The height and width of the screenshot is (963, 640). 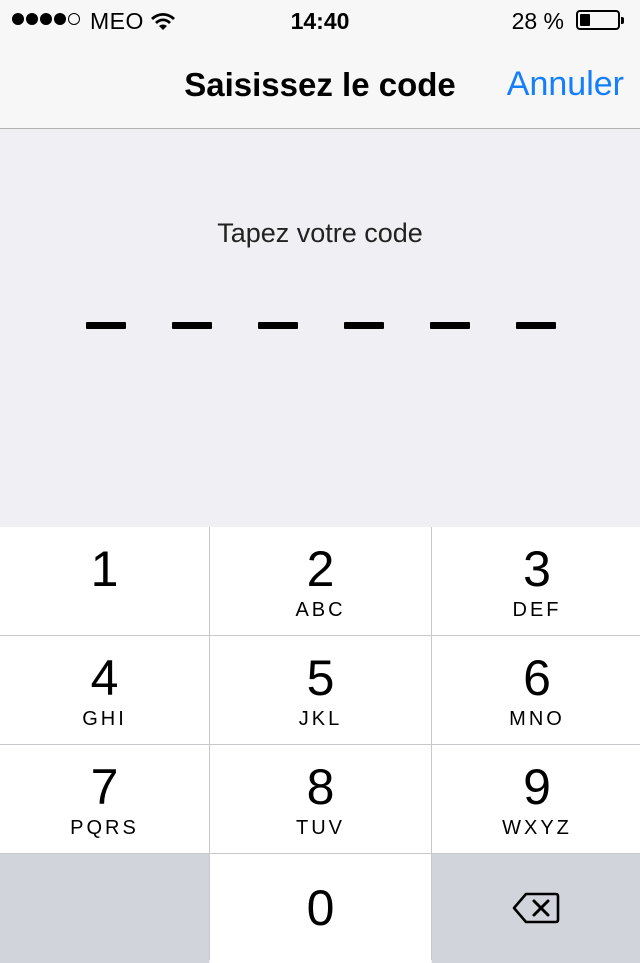 What do you see at coordinates (320, 569) in the screenshot?
I see `key-digit: 2` at bounding box center [320, 569].